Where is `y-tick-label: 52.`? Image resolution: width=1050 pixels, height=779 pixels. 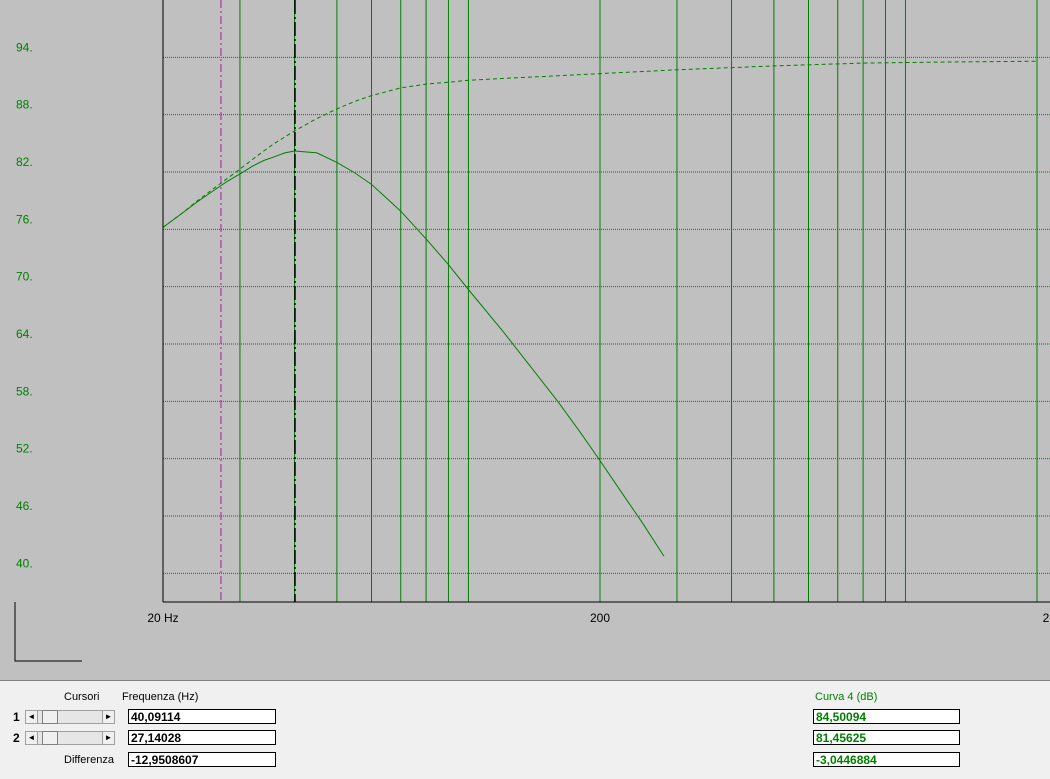 y-tick-label: 52. is located at coordinates (24, 449).